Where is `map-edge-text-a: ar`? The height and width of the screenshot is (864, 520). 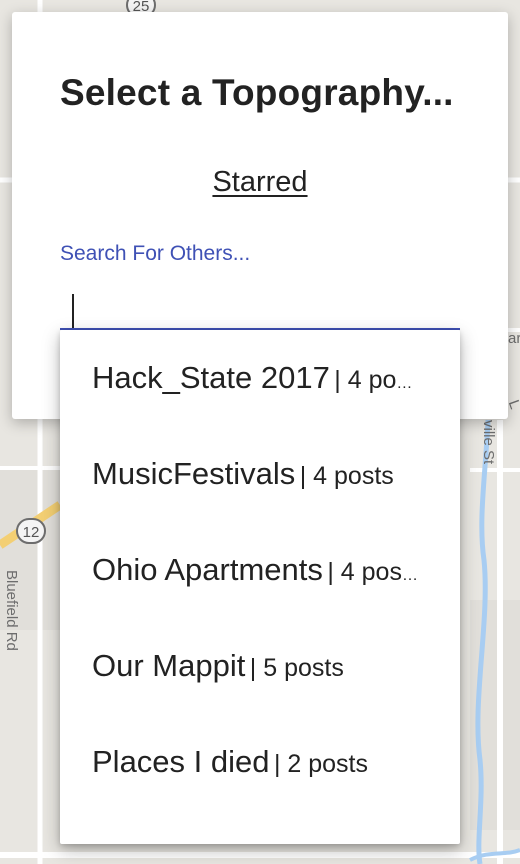
map-edge-text-a: ar is located at coordinates (514, 338).